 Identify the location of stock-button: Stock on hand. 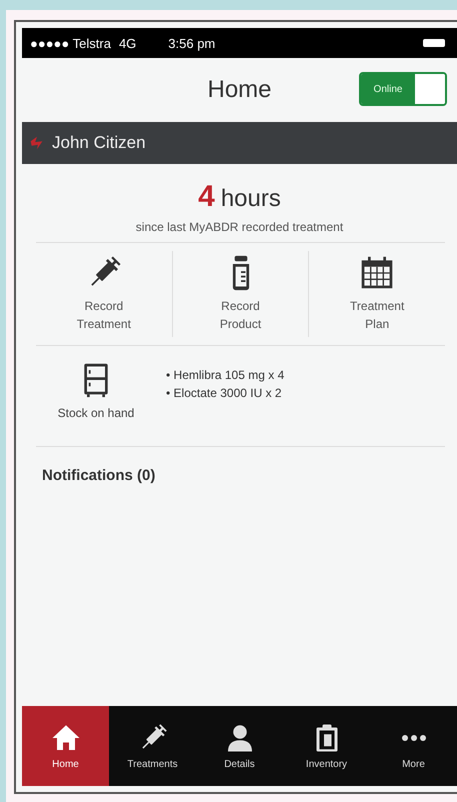
(96, 392).